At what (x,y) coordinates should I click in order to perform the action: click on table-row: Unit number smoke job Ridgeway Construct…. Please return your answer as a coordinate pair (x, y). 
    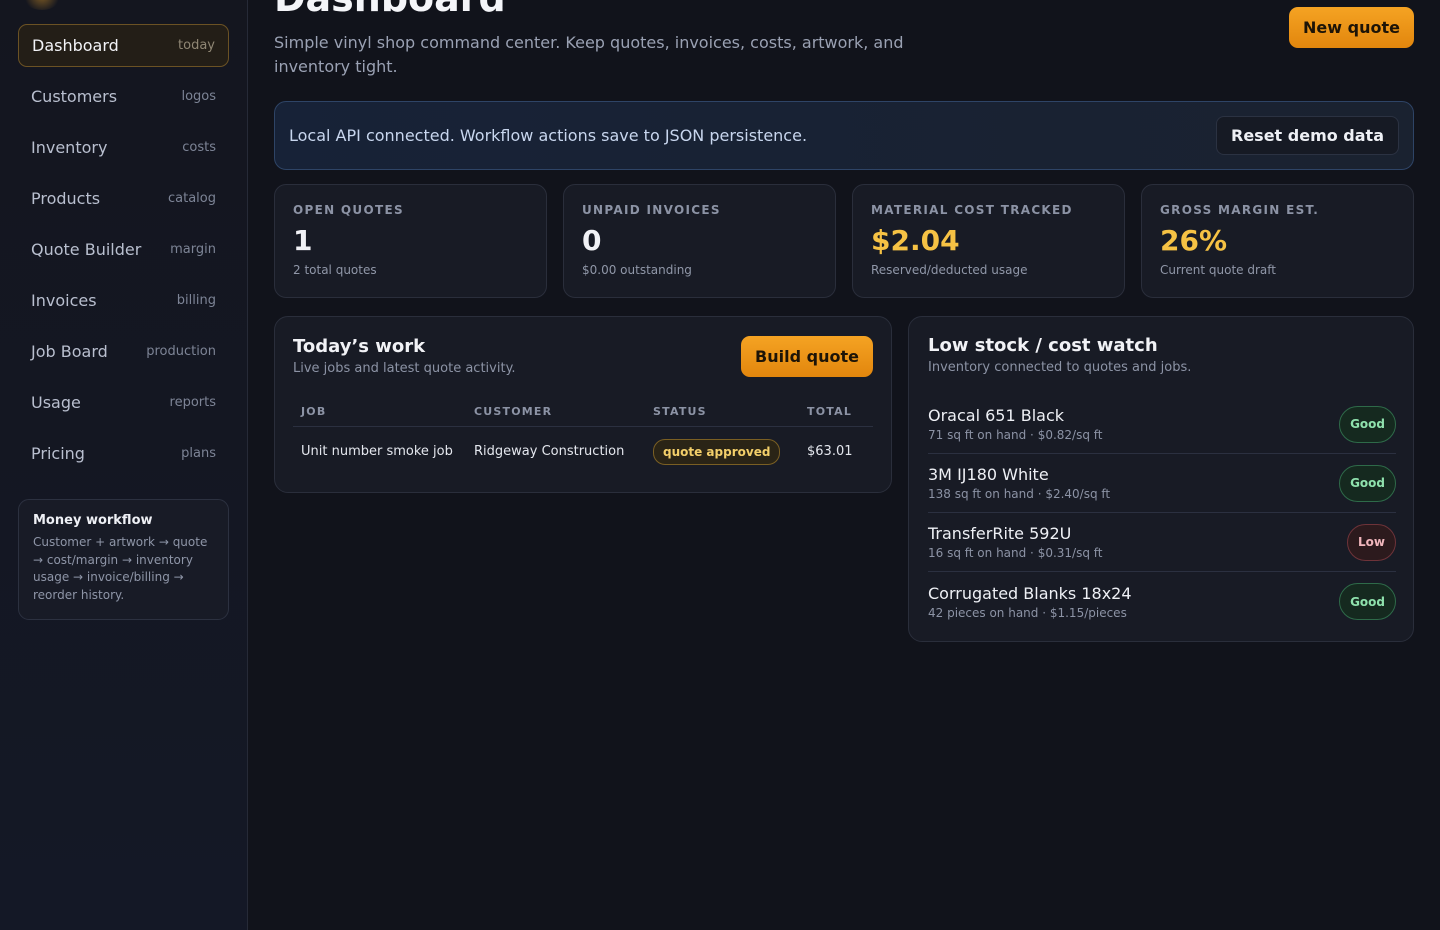
    Looking at the image, I should click on (583, 451).